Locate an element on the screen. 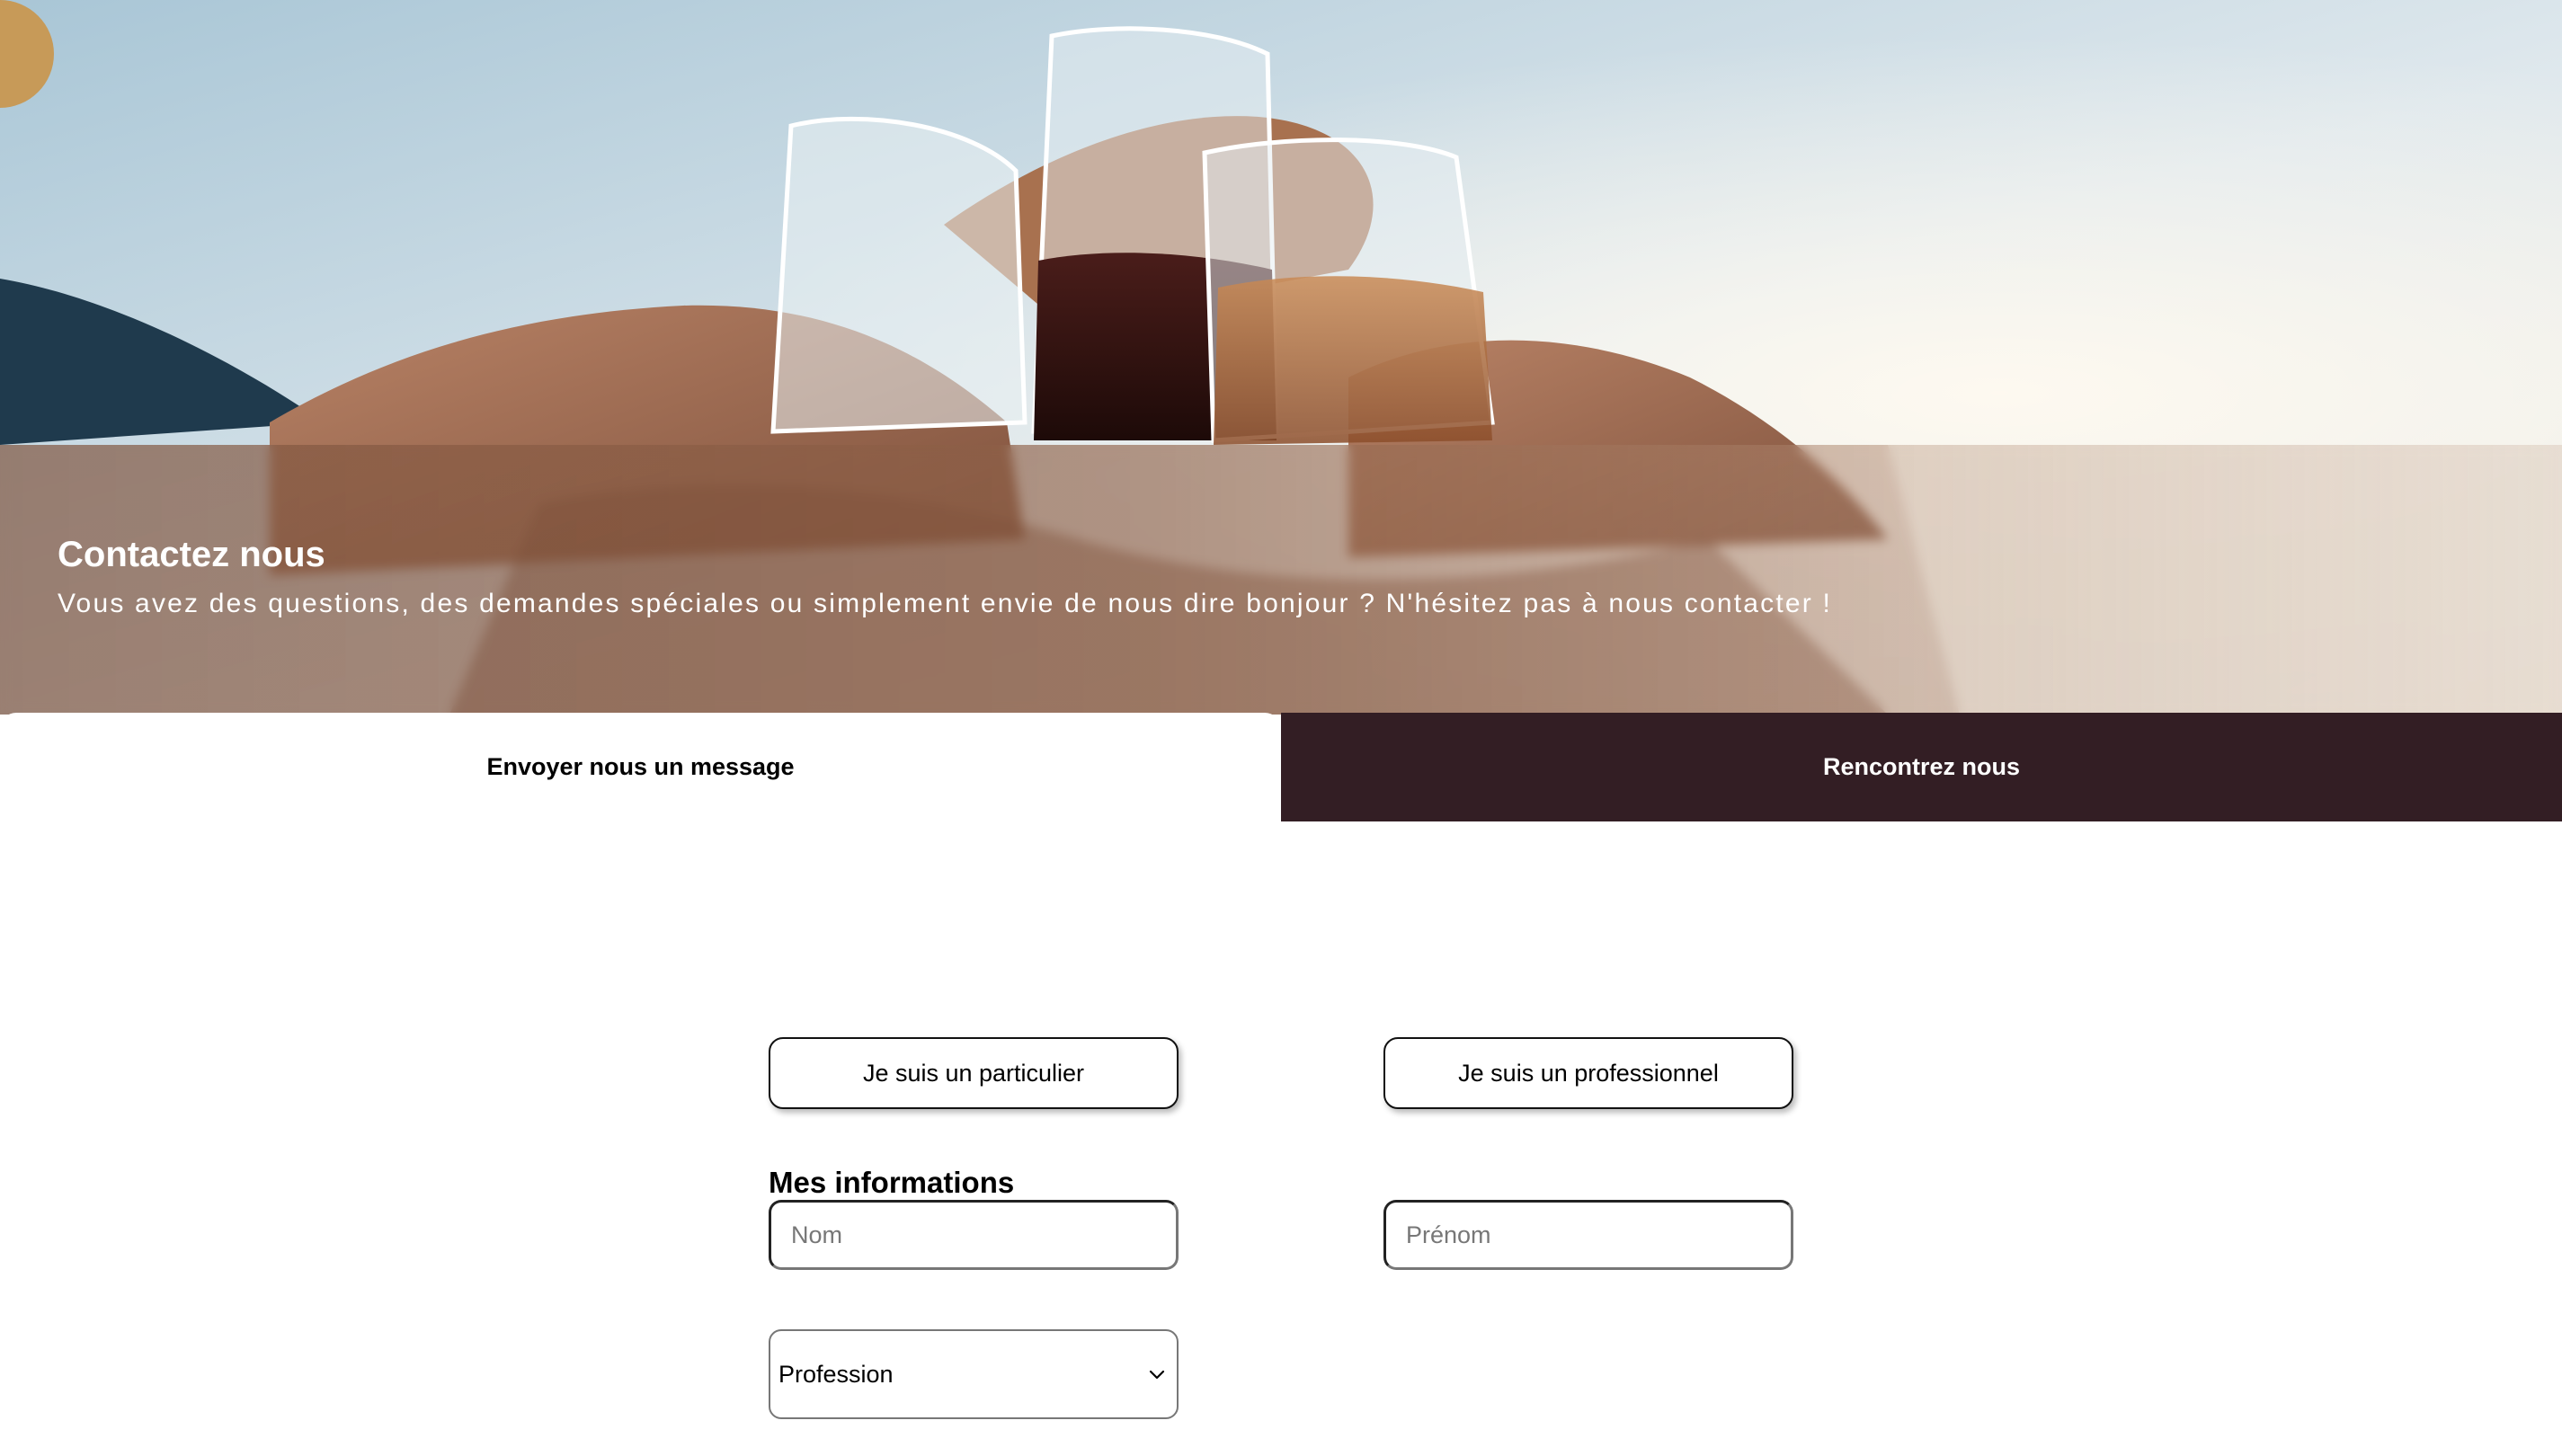  nom-input is located at coordinates (974, 1235).